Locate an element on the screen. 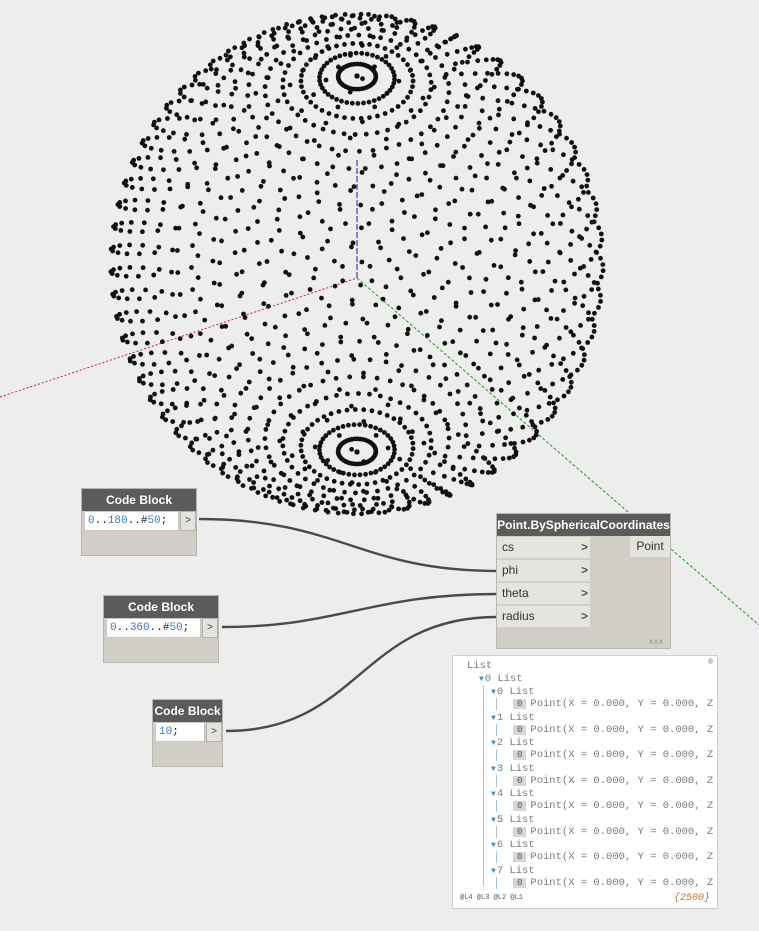  code-editor: 0..180..#50; is located at coordinates (131, 521).